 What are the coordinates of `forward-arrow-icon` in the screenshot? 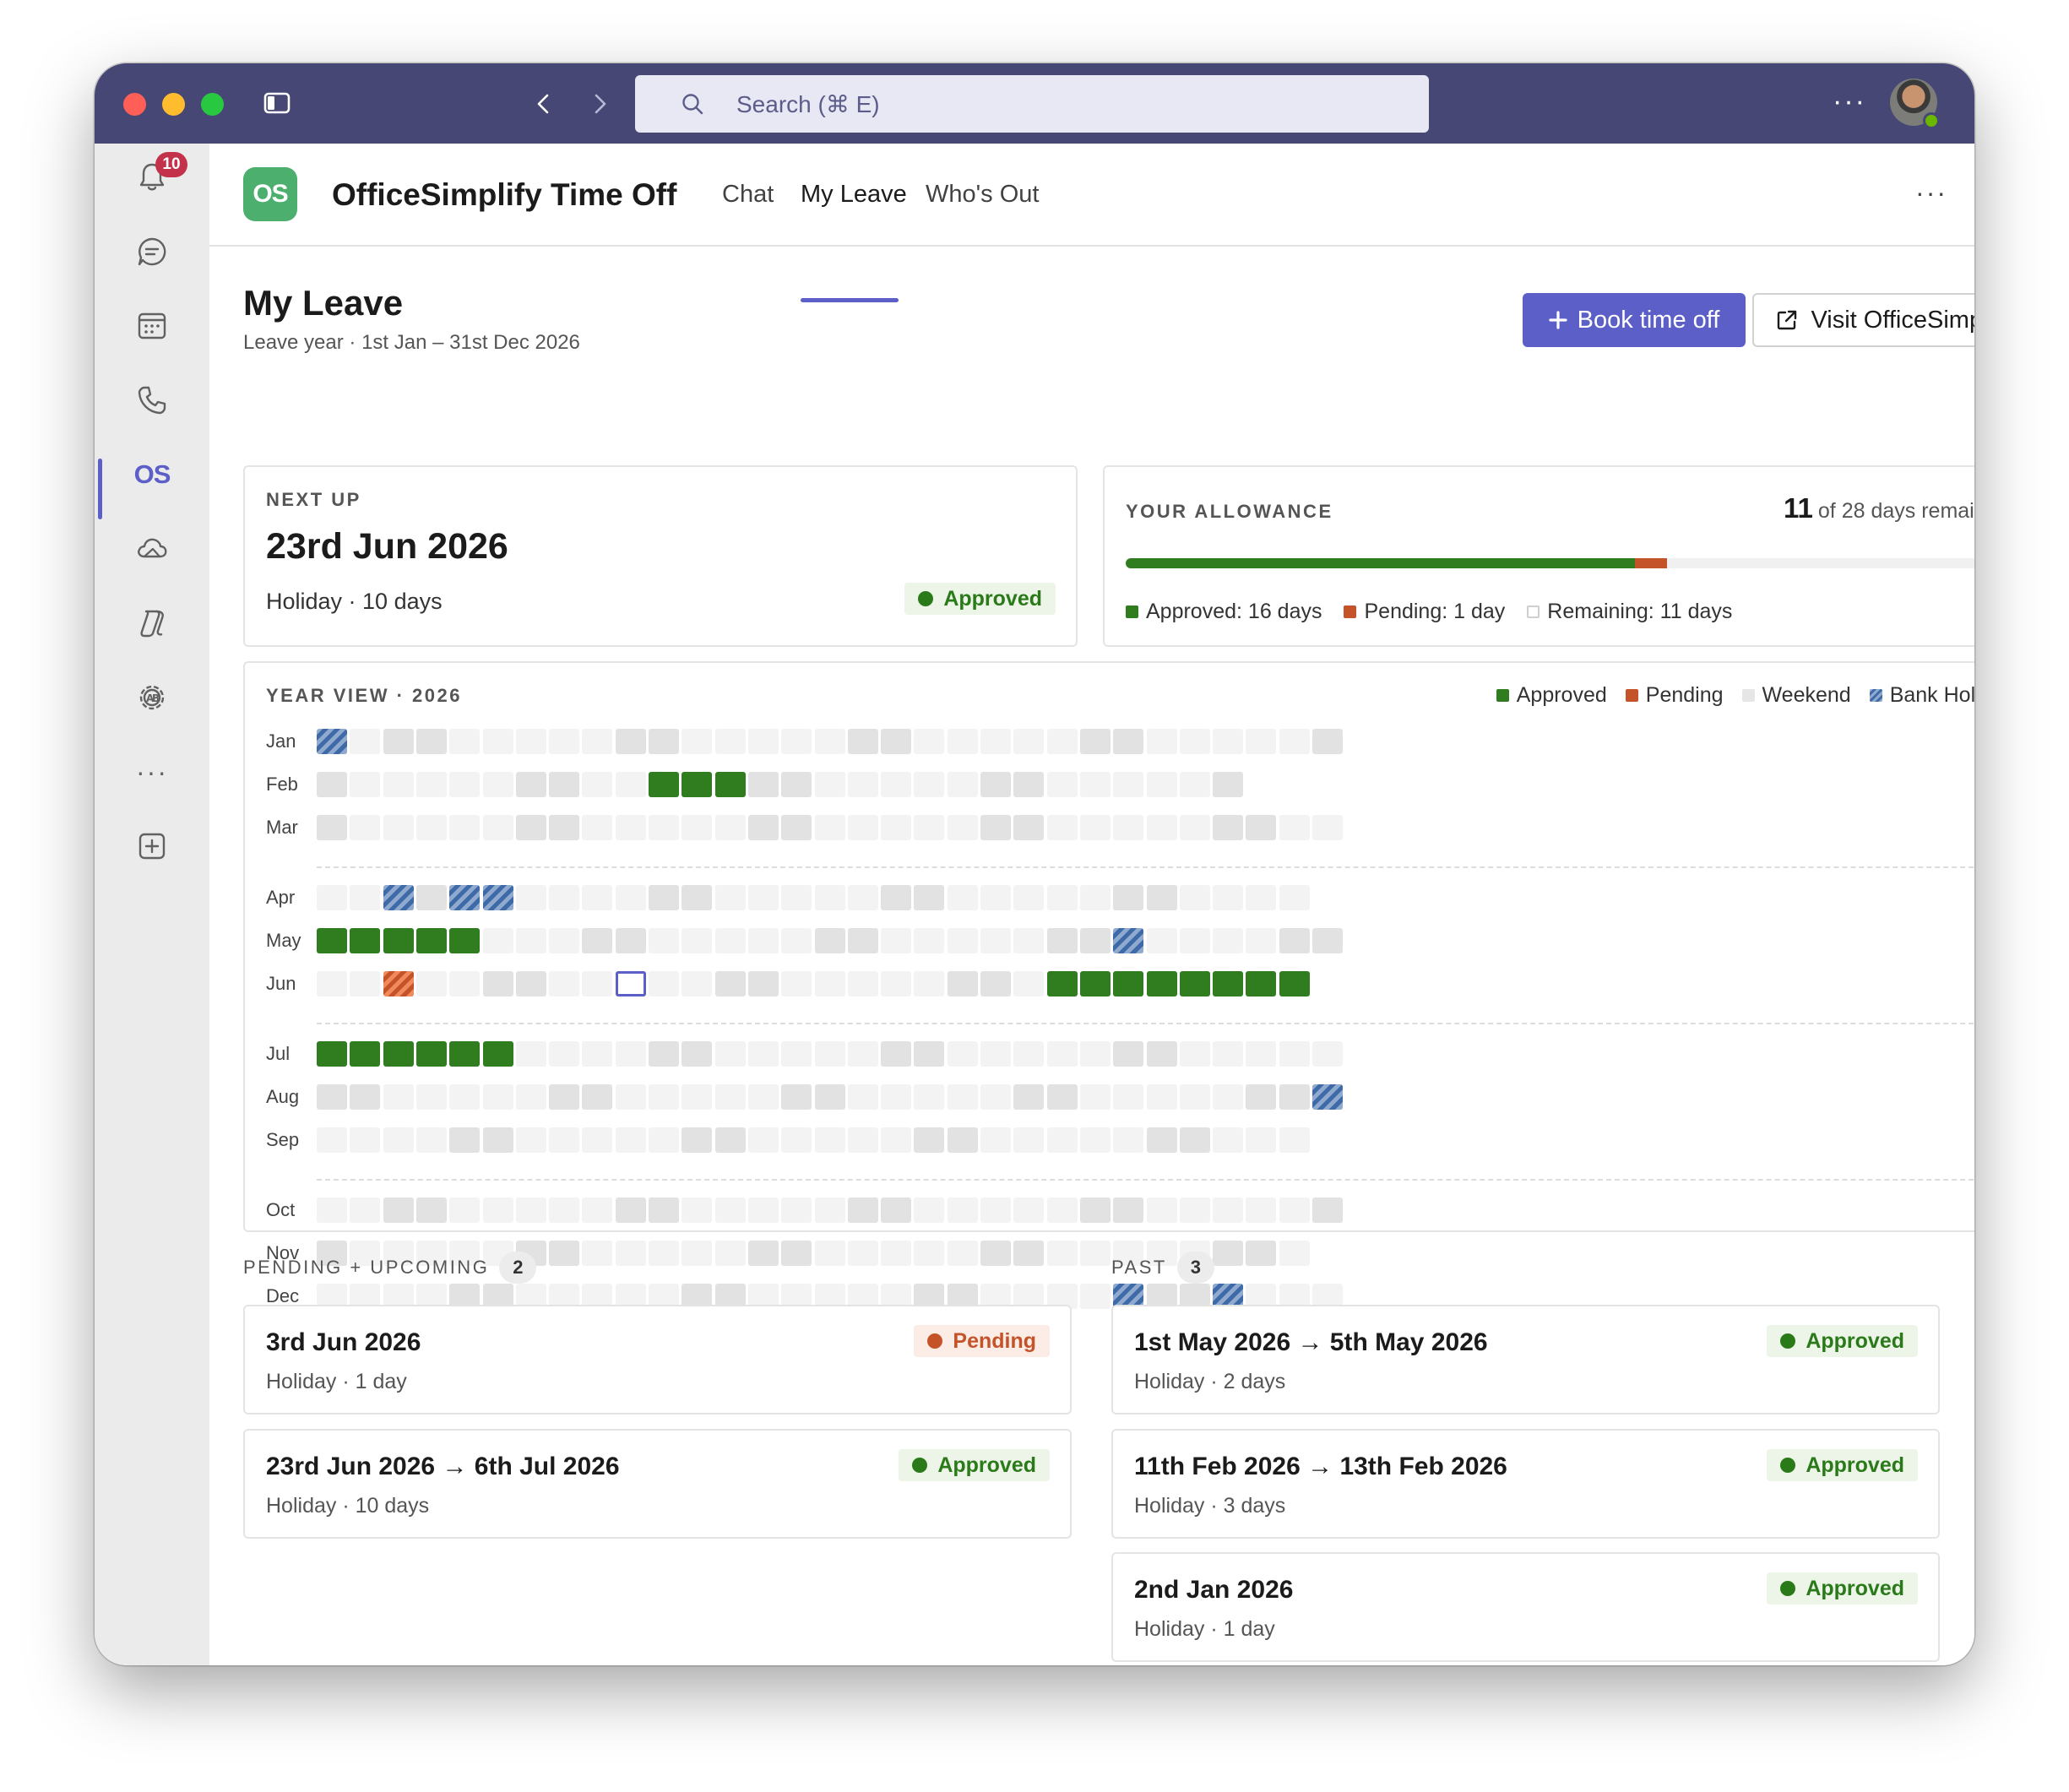 It's located at (599, 104).